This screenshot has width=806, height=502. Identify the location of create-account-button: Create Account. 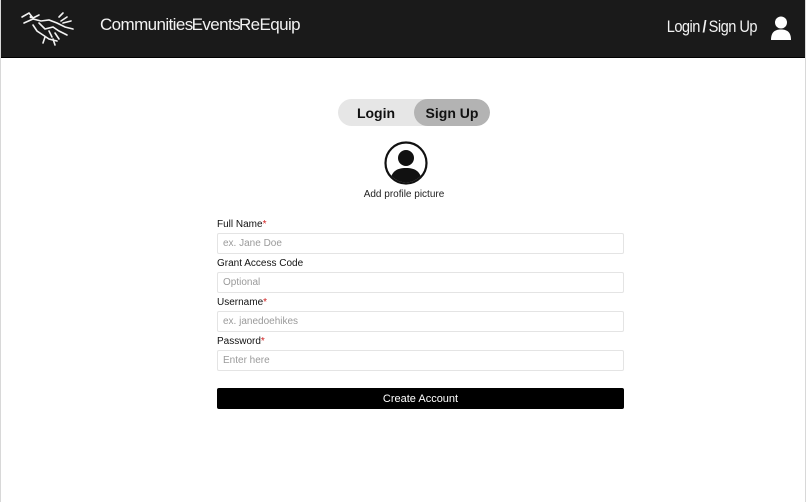
(420, 398).